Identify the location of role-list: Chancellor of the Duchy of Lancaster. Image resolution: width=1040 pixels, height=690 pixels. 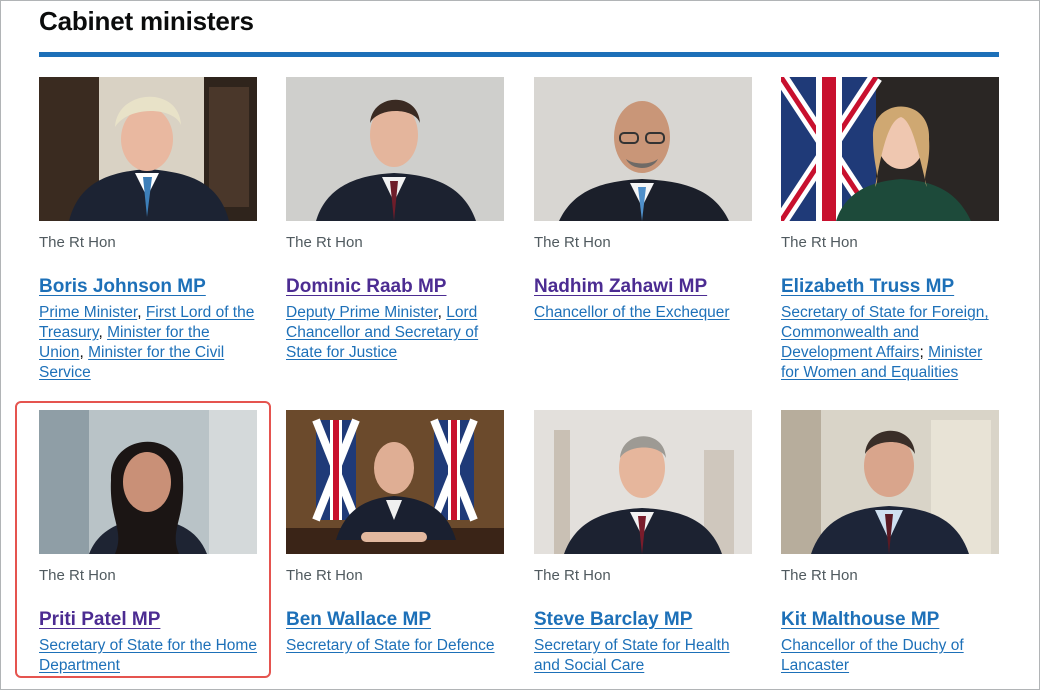
(890, 656).